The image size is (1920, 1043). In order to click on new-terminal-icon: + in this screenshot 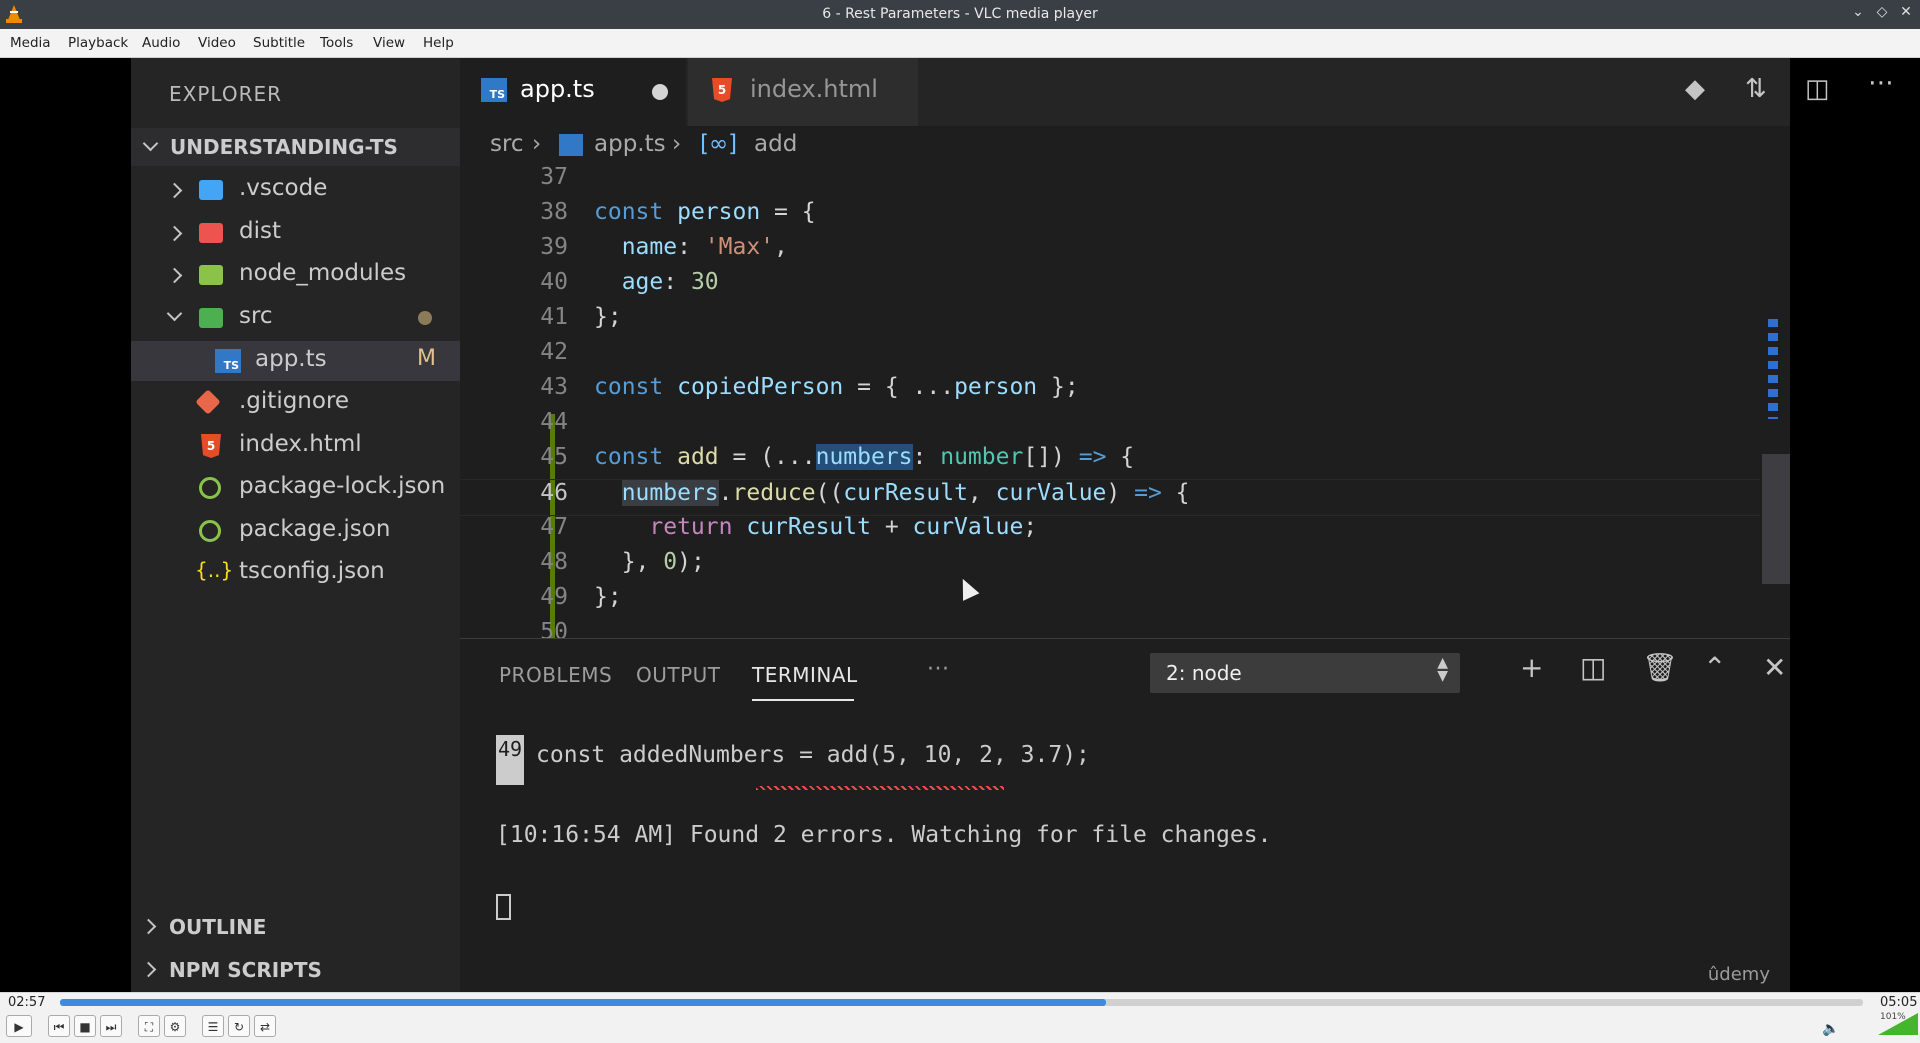, I will do `click(1532, 667)`.